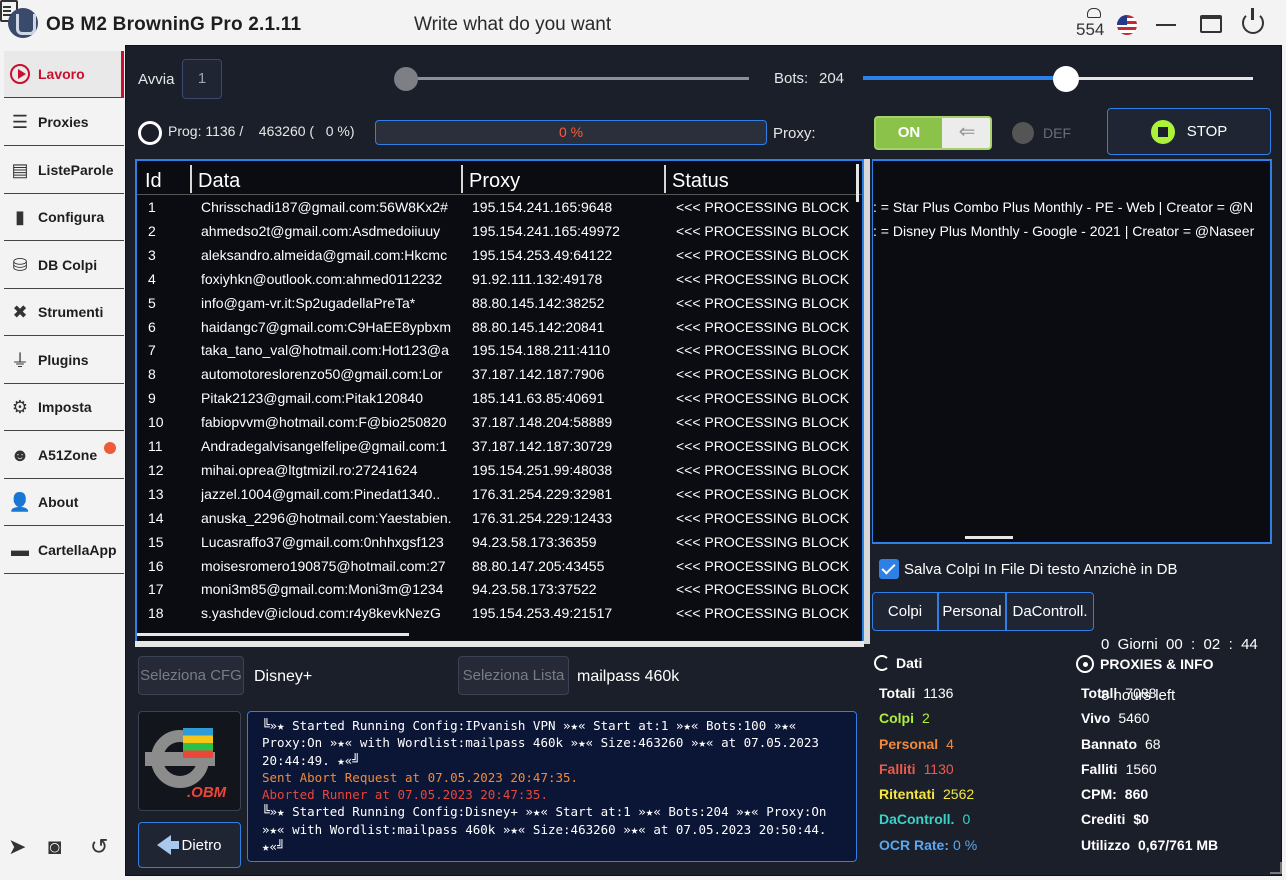 Image resolution: width=1286 pixels, height=880 pixels. What do you see at coordinates (152, 398) in the screenshot?
I see `cell-id: 9` at bounding box center [152, 398].